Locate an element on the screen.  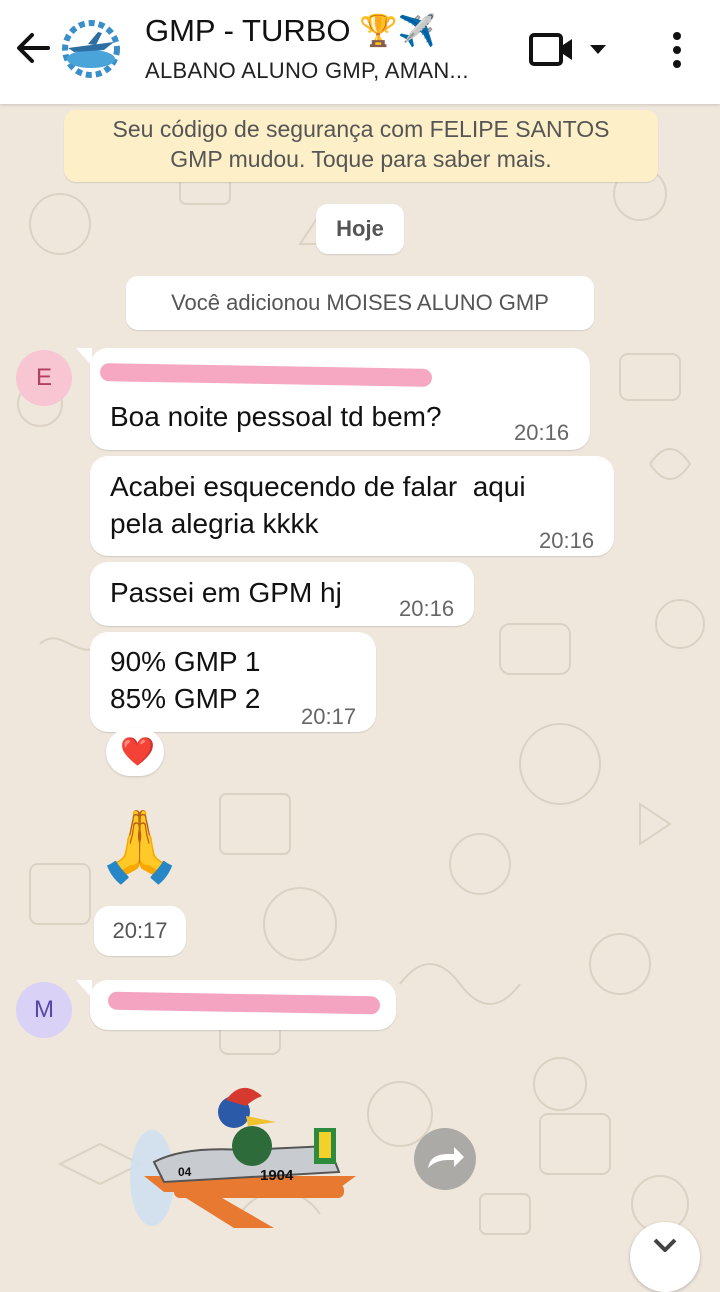
forward-button is located at coordinates (445, 1159).